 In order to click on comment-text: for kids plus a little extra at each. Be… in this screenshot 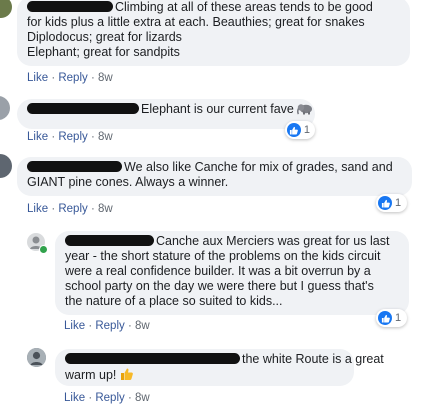, I will do `click(196, 22)`.